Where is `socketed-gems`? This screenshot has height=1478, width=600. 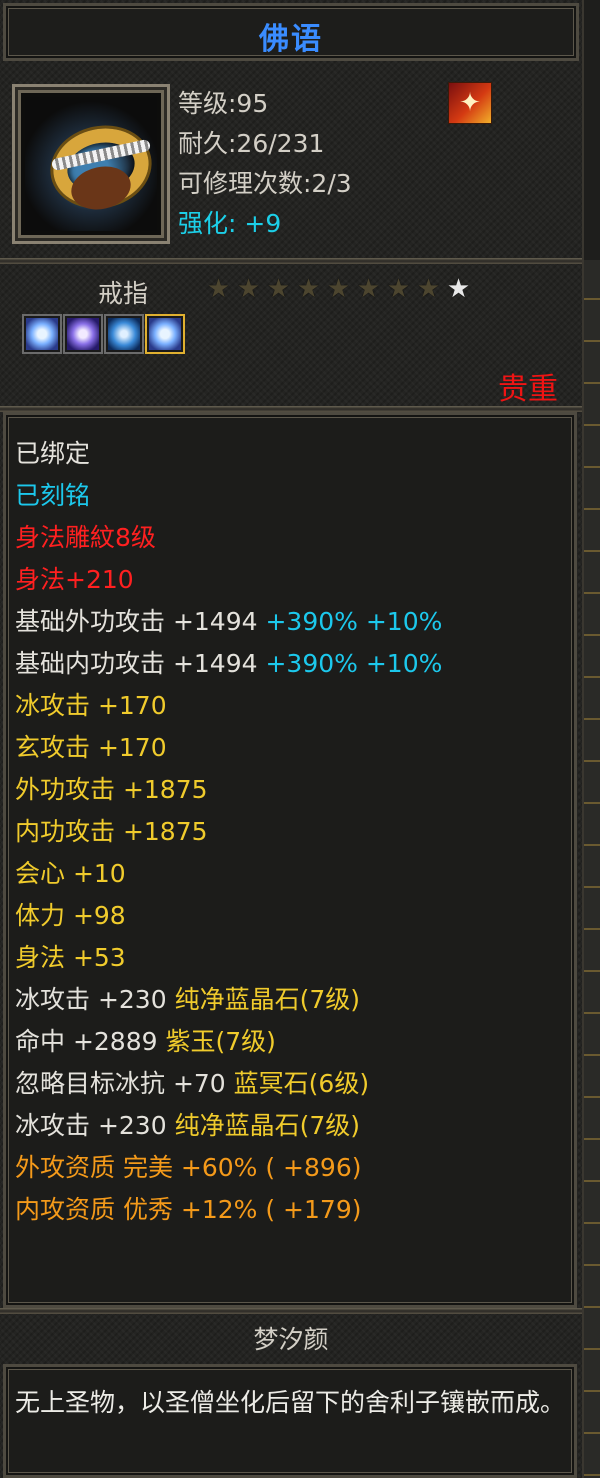
socketed-gems is located at coordinates (105, 335).